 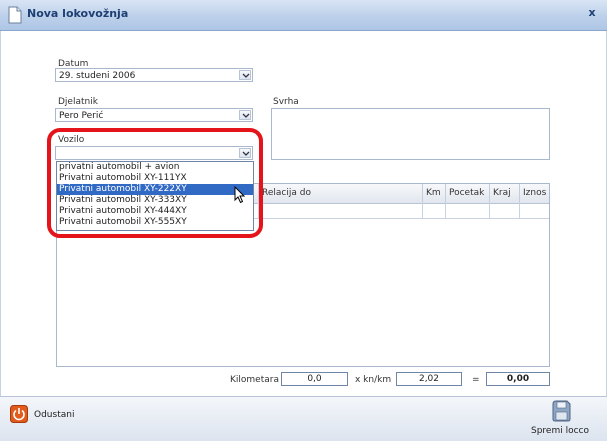 I want to click on equals-label: =, so click(x=476, y=380).